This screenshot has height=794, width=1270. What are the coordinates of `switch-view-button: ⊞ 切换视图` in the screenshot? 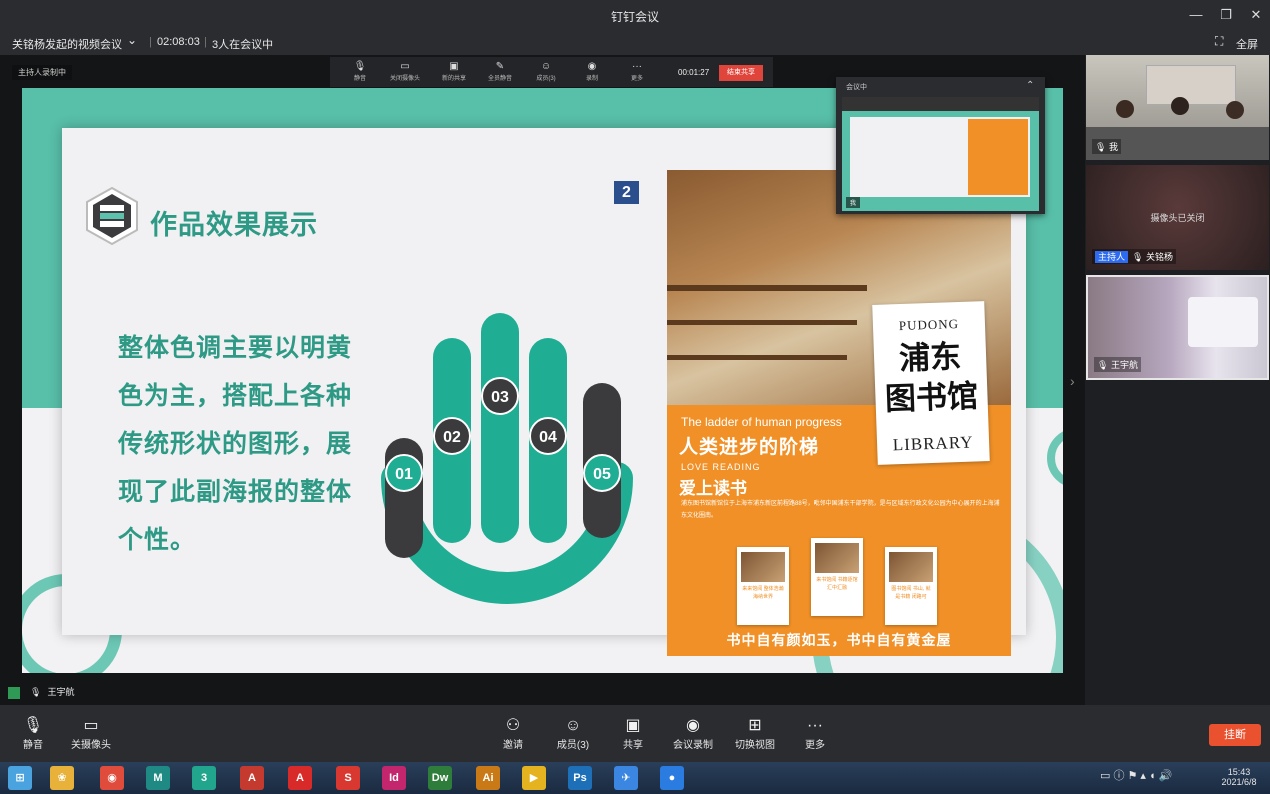 It's located at (755, 733).